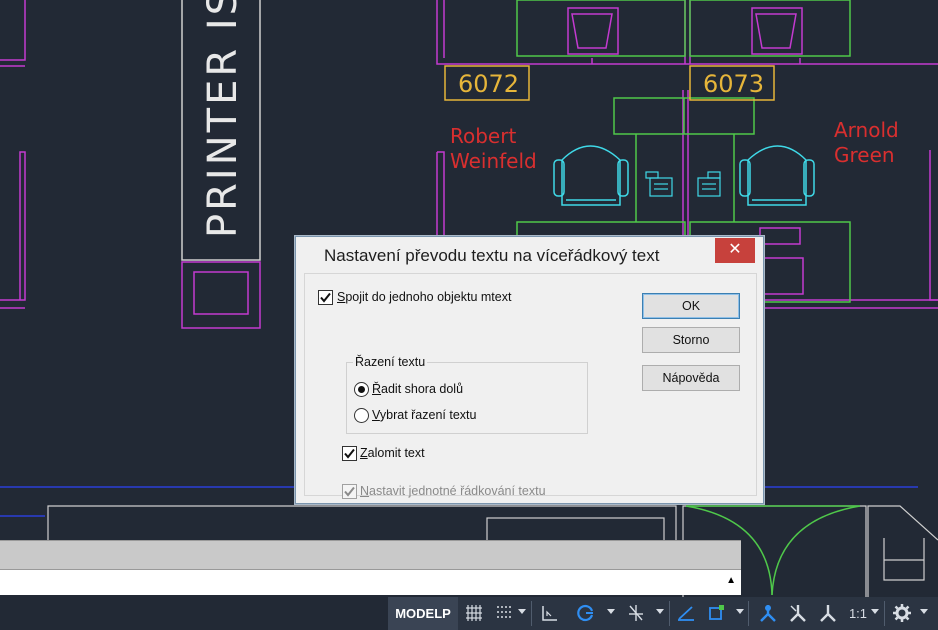 The width and height of the screenshot is (938, 630). Describe the element at coordinates (691, 378) in the screenshot. I see `help-button: Nápověda` at that location.